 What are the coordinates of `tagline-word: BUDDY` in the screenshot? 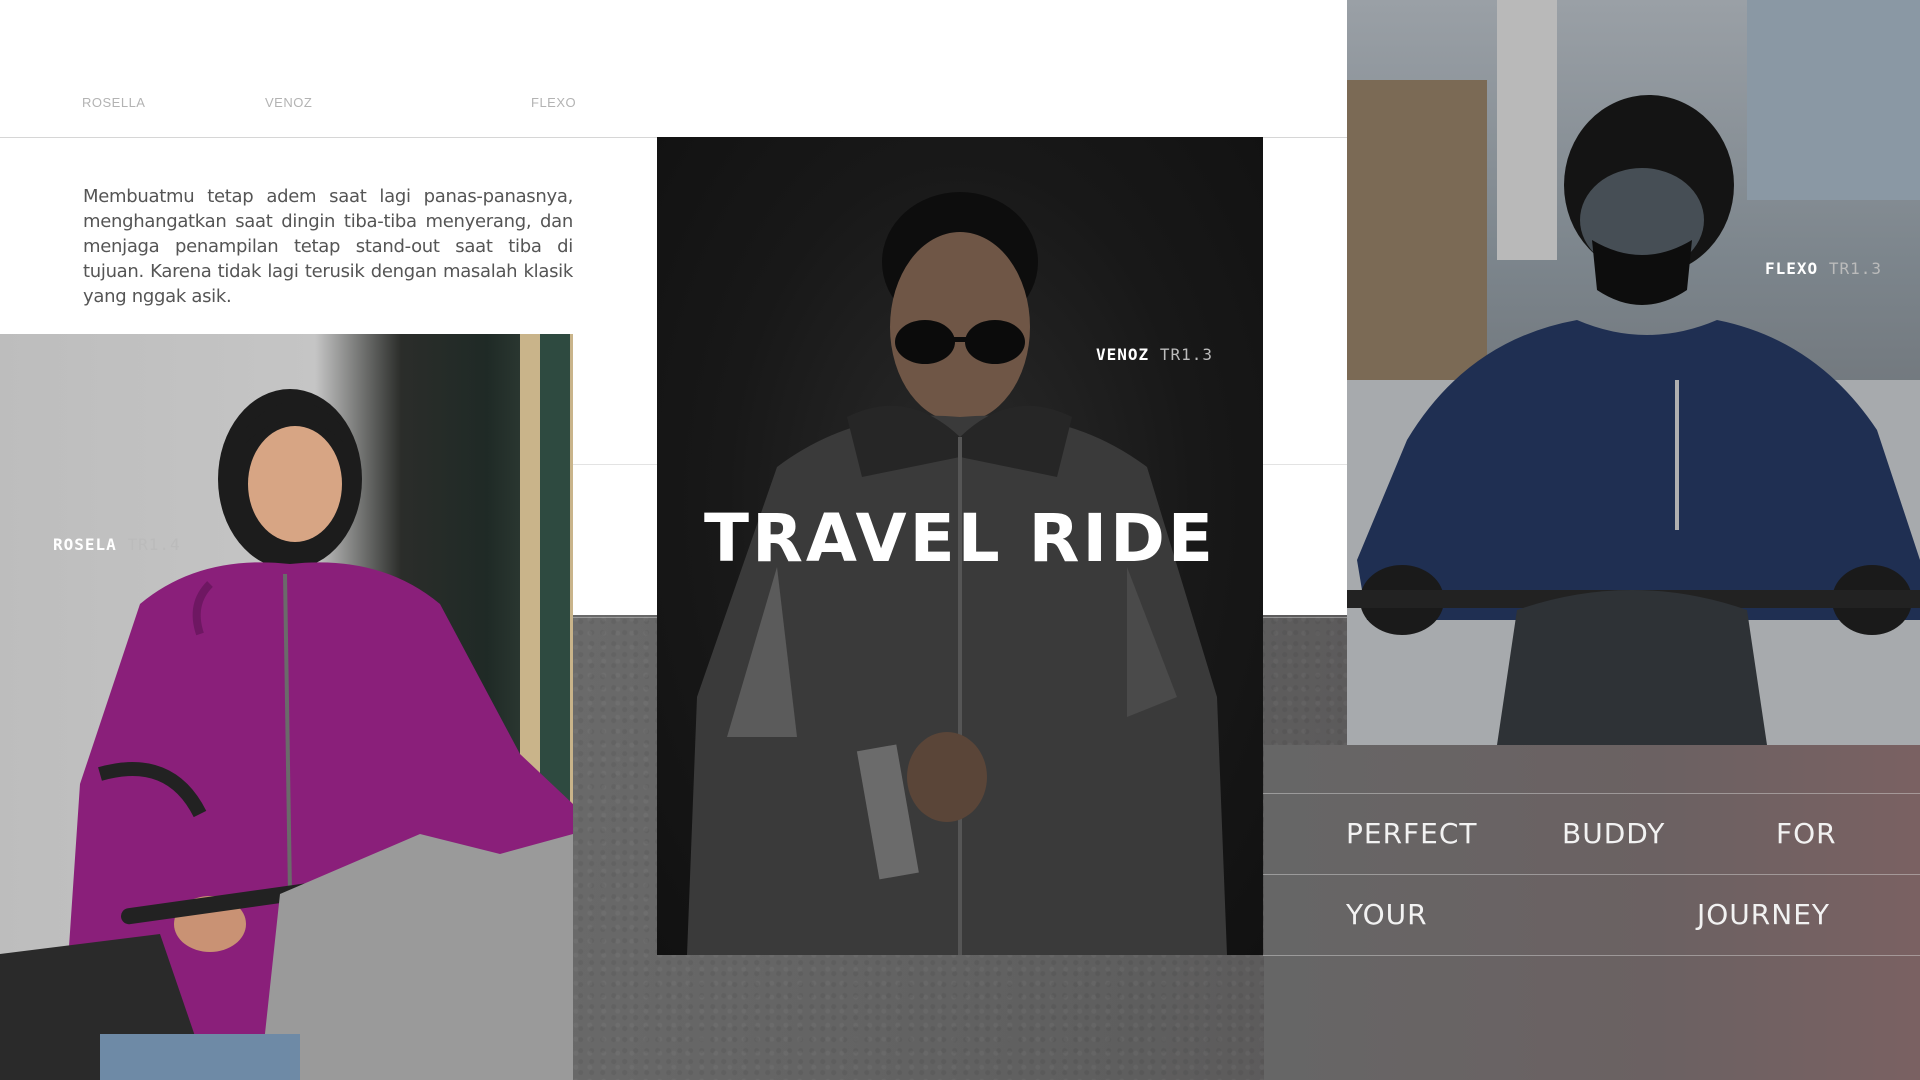 It's located at (1614, 833).